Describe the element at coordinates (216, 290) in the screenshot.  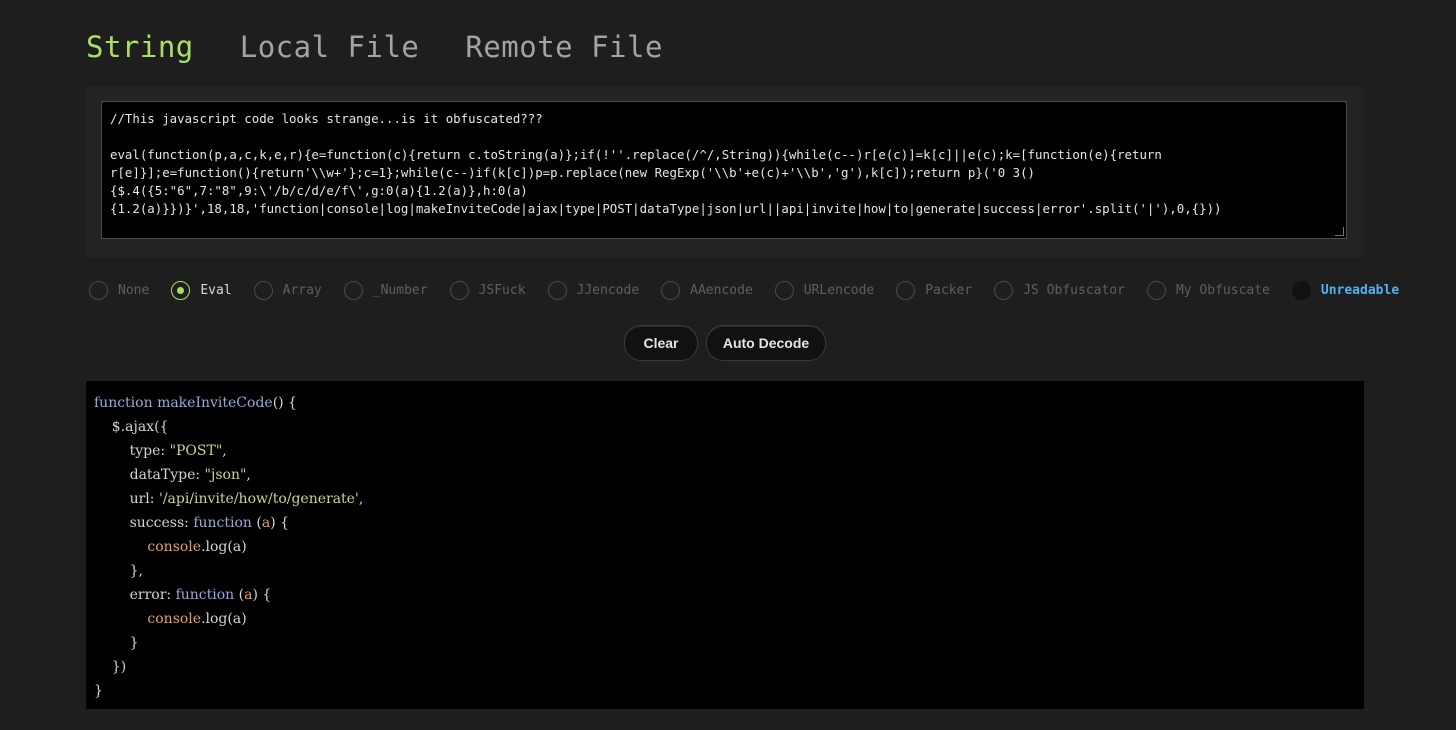
I see `radio-label: Eval` at that location.